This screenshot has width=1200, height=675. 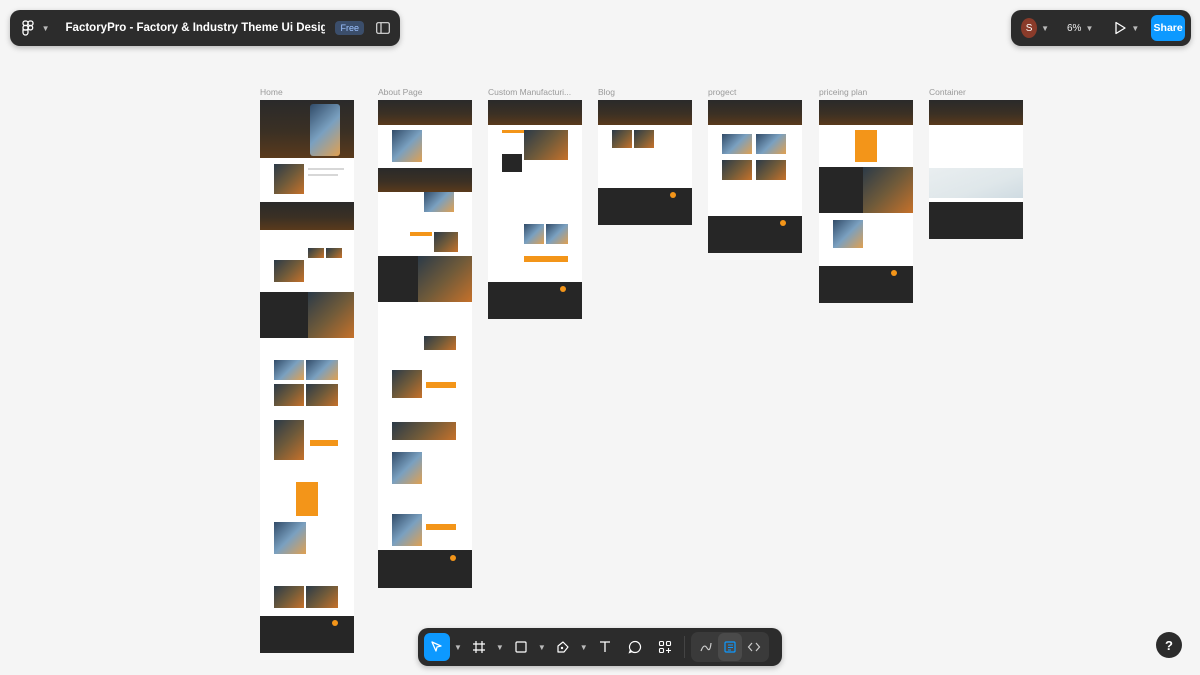 I want to click on zoom-level: 6%, so click(x=1074, y=28).